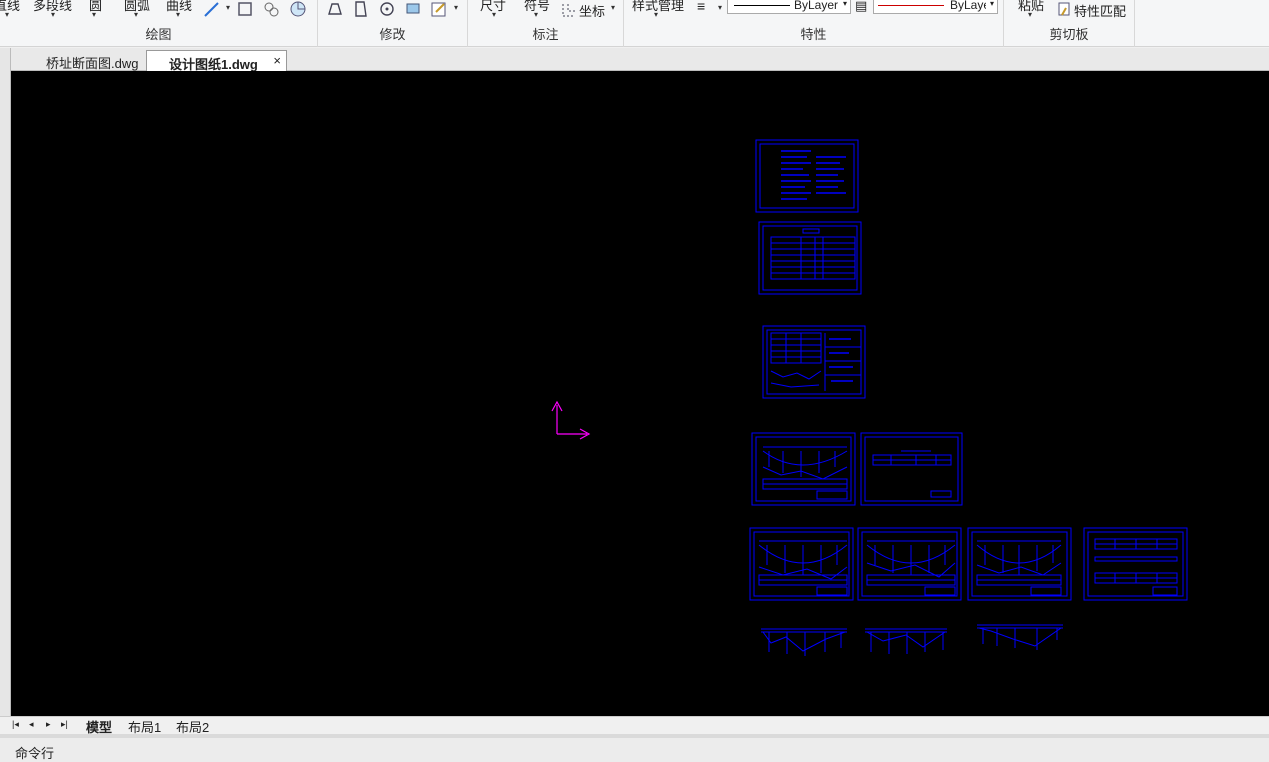 This screenshot has height=762, width=1269. What do you see at coordinates (245, 9) in the screenshot?
I see `rectangle-tool-icon` at bounding box center [245, 9].